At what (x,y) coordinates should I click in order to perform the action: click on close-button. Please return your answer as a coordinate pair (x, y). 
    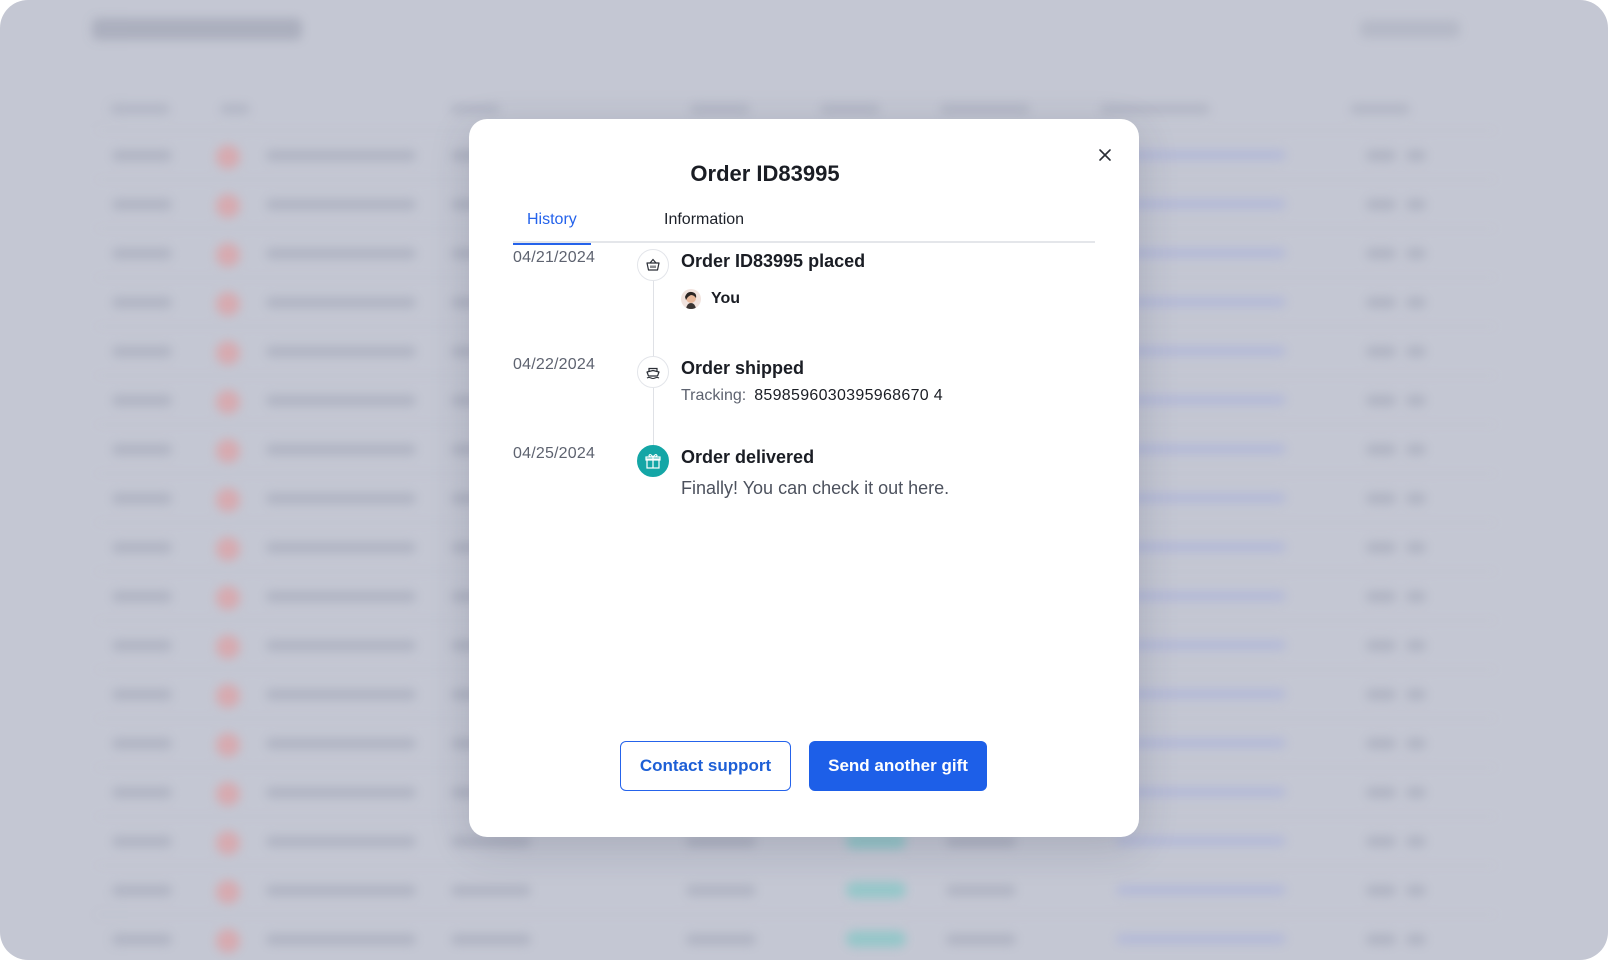
    Looking at the image, I should click on (1105, 155).